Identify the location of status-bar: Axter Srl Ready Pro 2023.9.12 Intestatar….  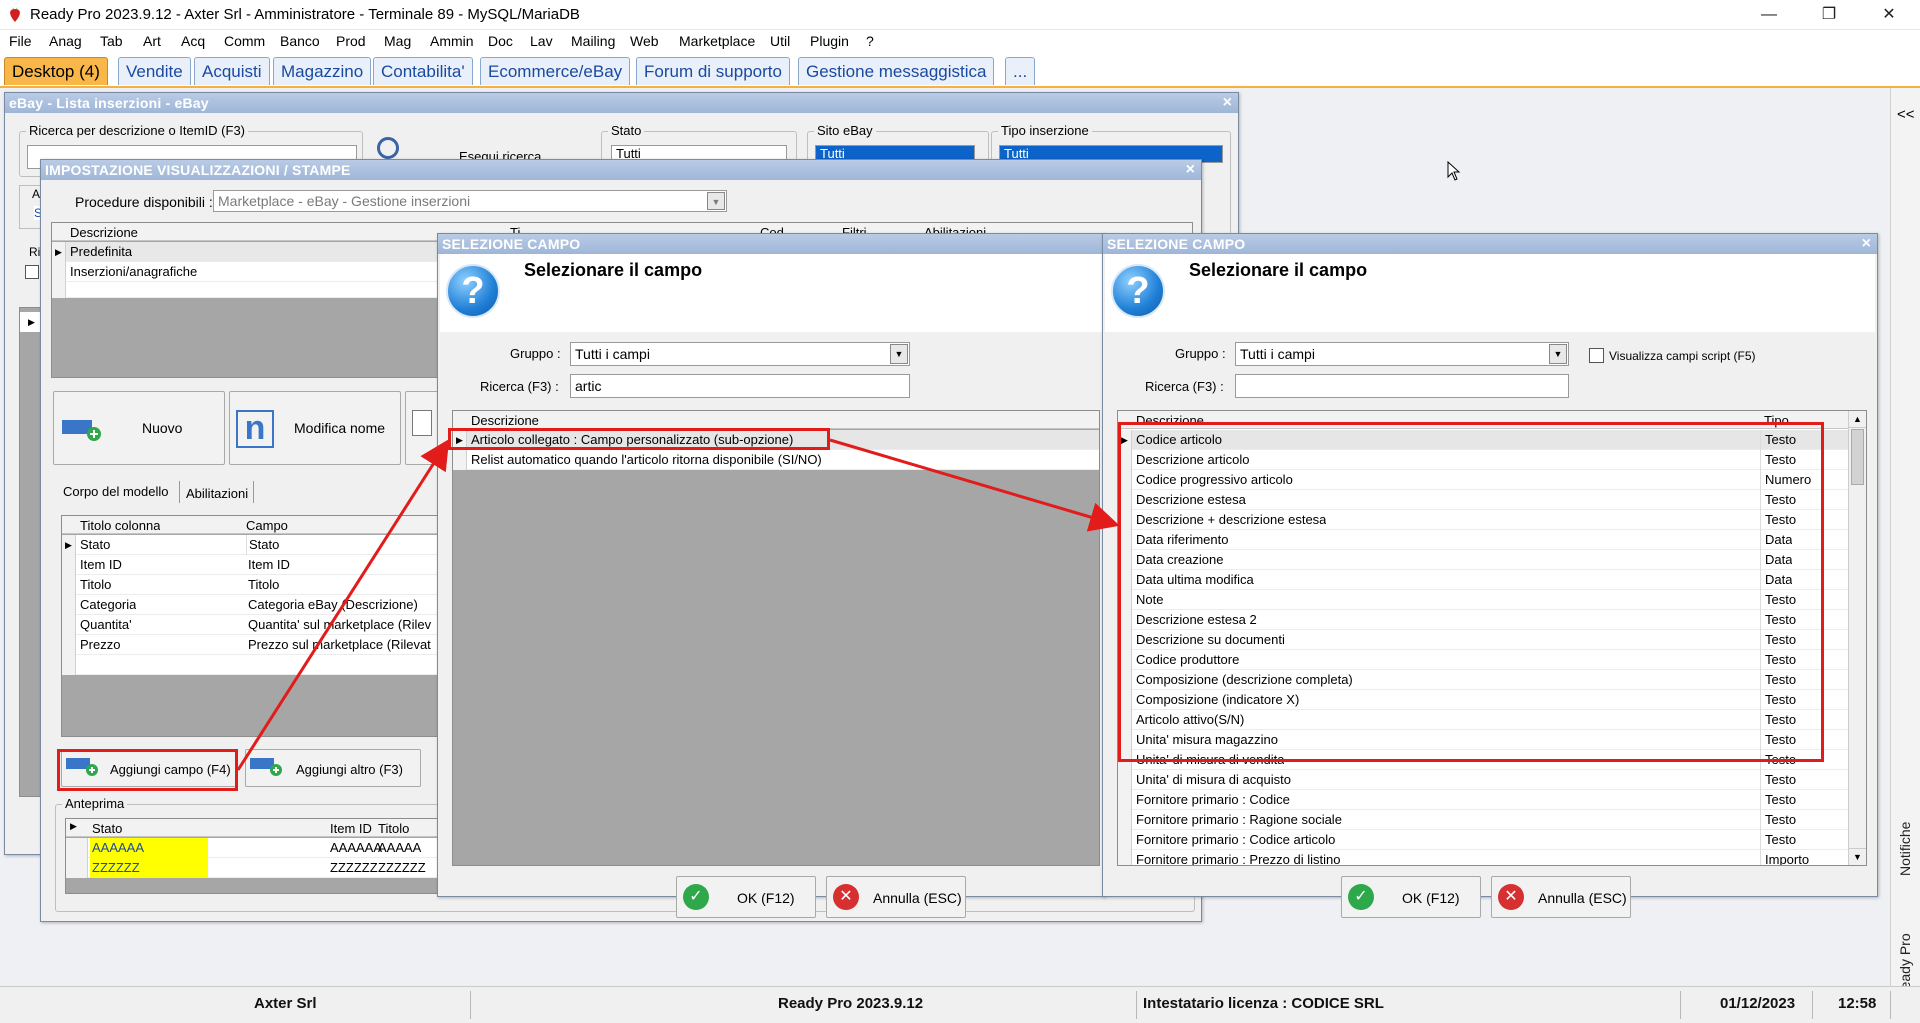
(960, 1004).